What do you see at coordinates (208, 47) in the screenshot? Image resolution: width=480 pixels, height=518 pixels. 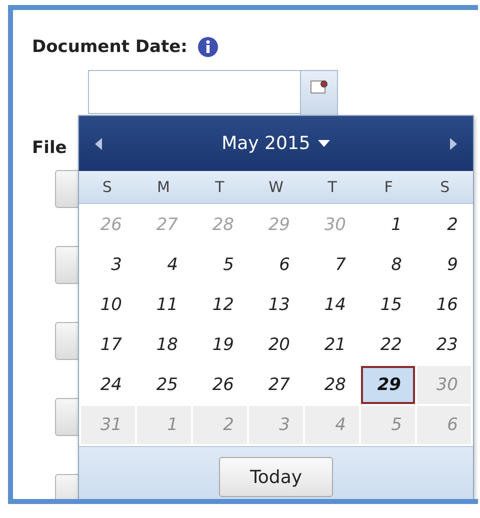 I see `info-icon` at bounding box center [208, 47].